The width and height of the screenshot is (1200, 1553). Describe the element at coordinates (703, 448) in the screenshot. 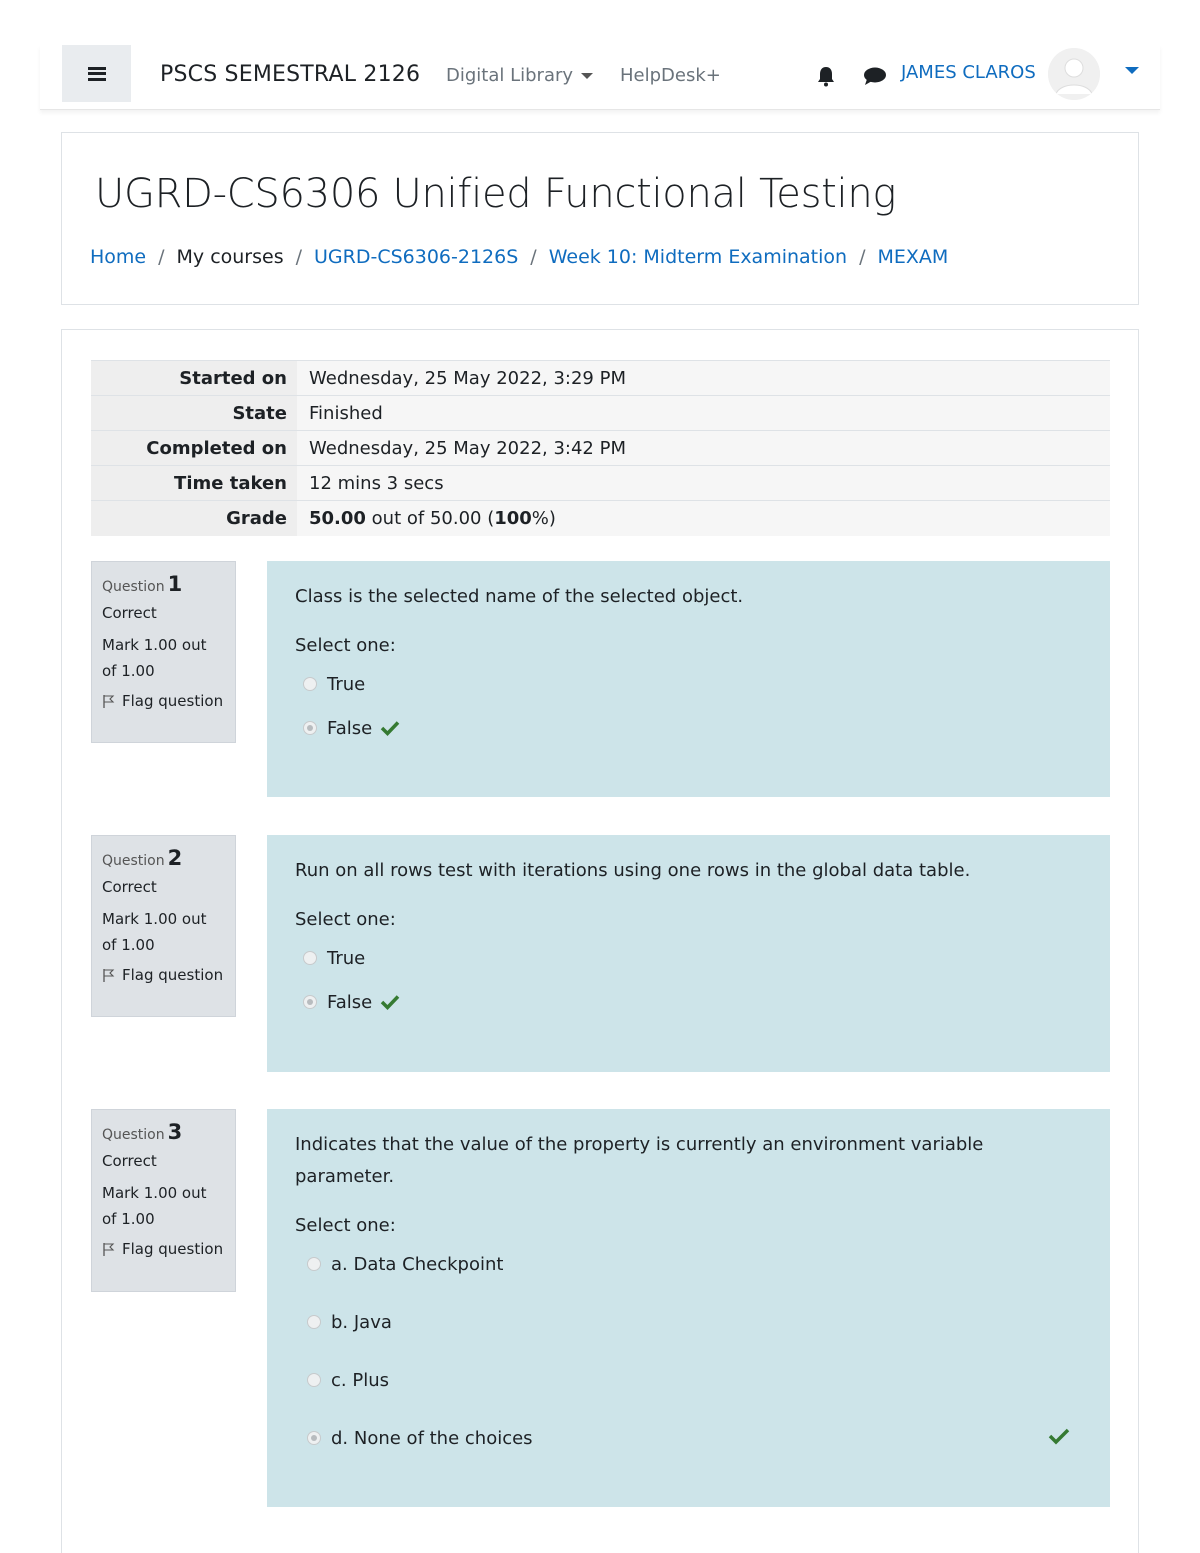

I see `completed-on-value: Wednesday, 25 May 2022, 3:42 PM` at that location.